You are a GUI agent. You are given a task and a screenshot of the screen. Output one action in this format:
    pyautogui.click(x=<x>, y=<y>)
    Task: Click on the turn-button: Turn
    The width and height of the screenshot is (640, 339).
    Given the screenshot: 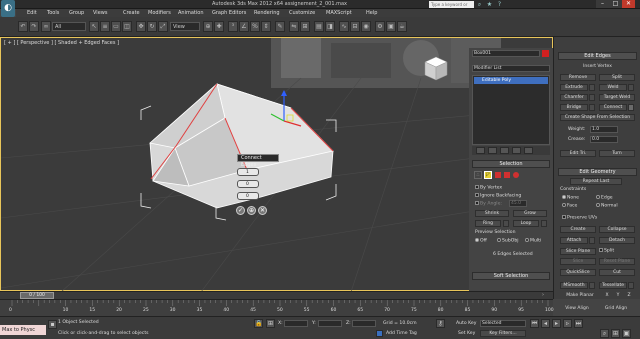 What is the action you would take?
    pyautogui.click(x=617, y=153)
    